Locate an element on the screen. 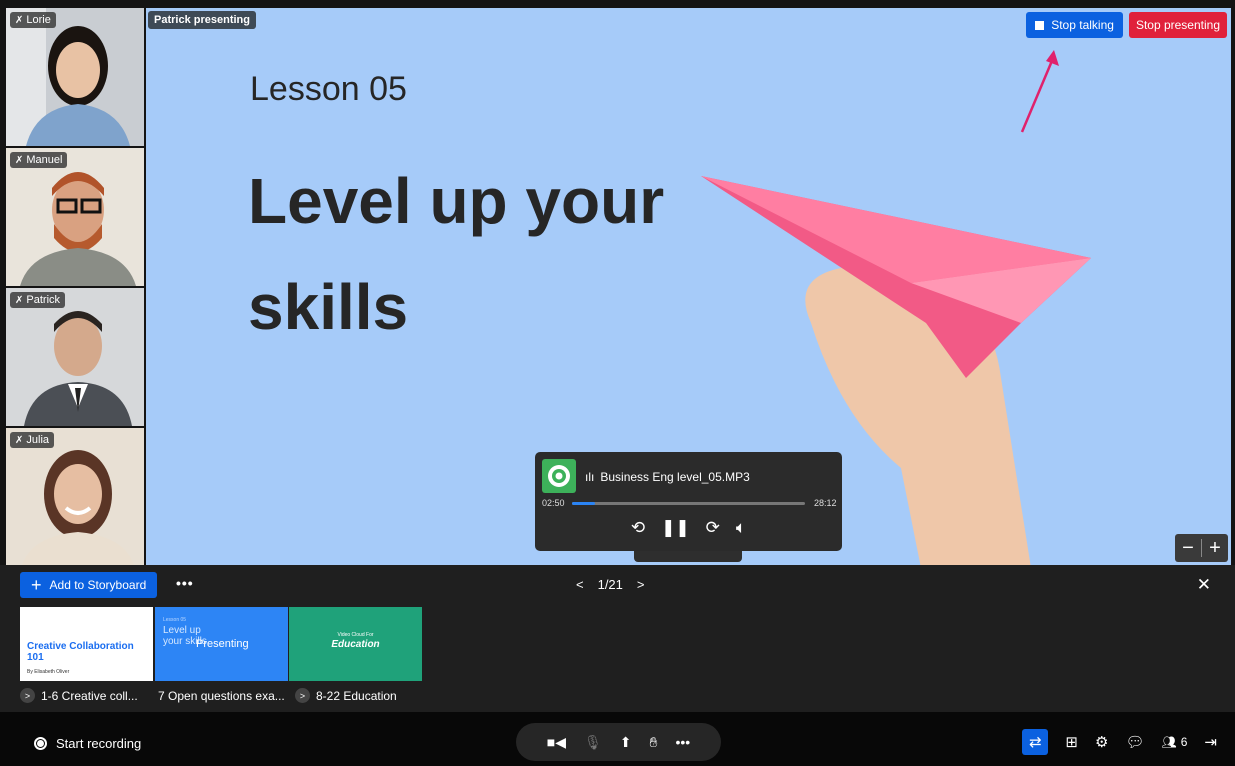 The height and width of the screenshot is (766, 1235). share-screen-icon: ⬆ is located at coordinates (626, 742).